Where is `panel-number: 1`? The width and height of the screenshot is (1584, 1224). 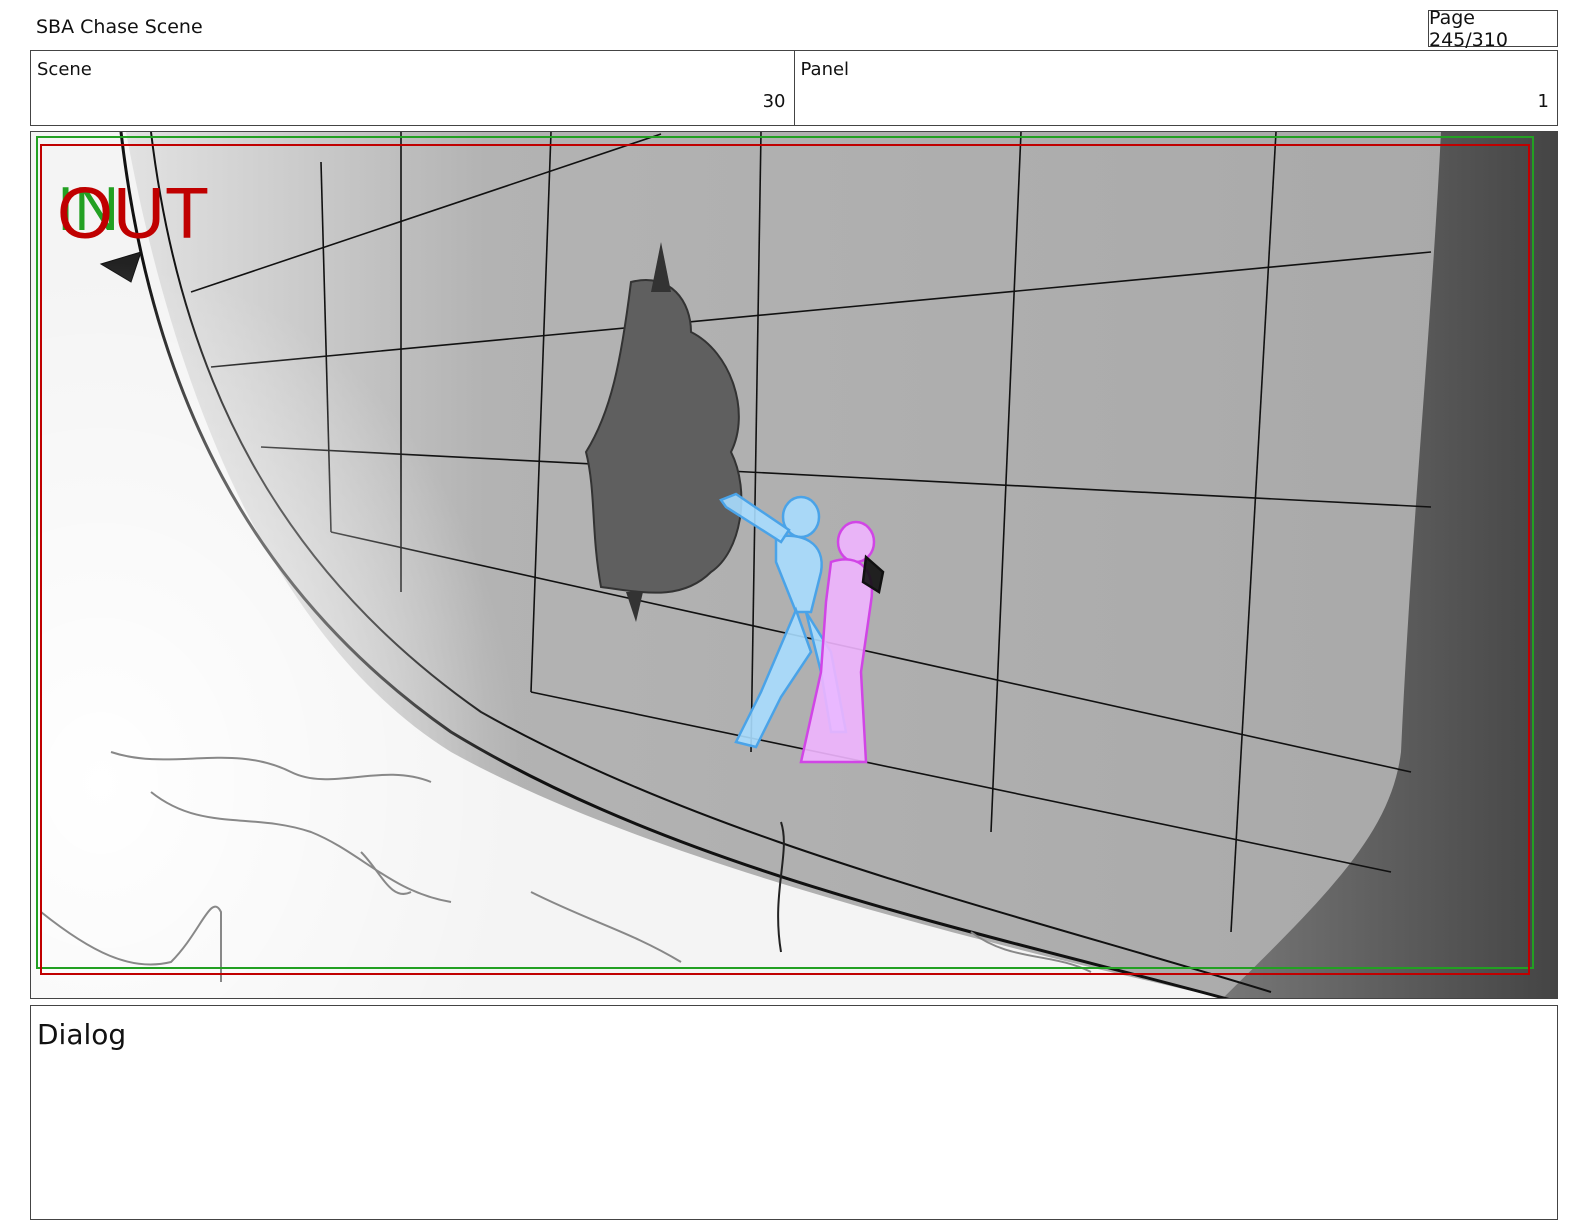
panel-number: 1 is located at coordinates (1543, 101).